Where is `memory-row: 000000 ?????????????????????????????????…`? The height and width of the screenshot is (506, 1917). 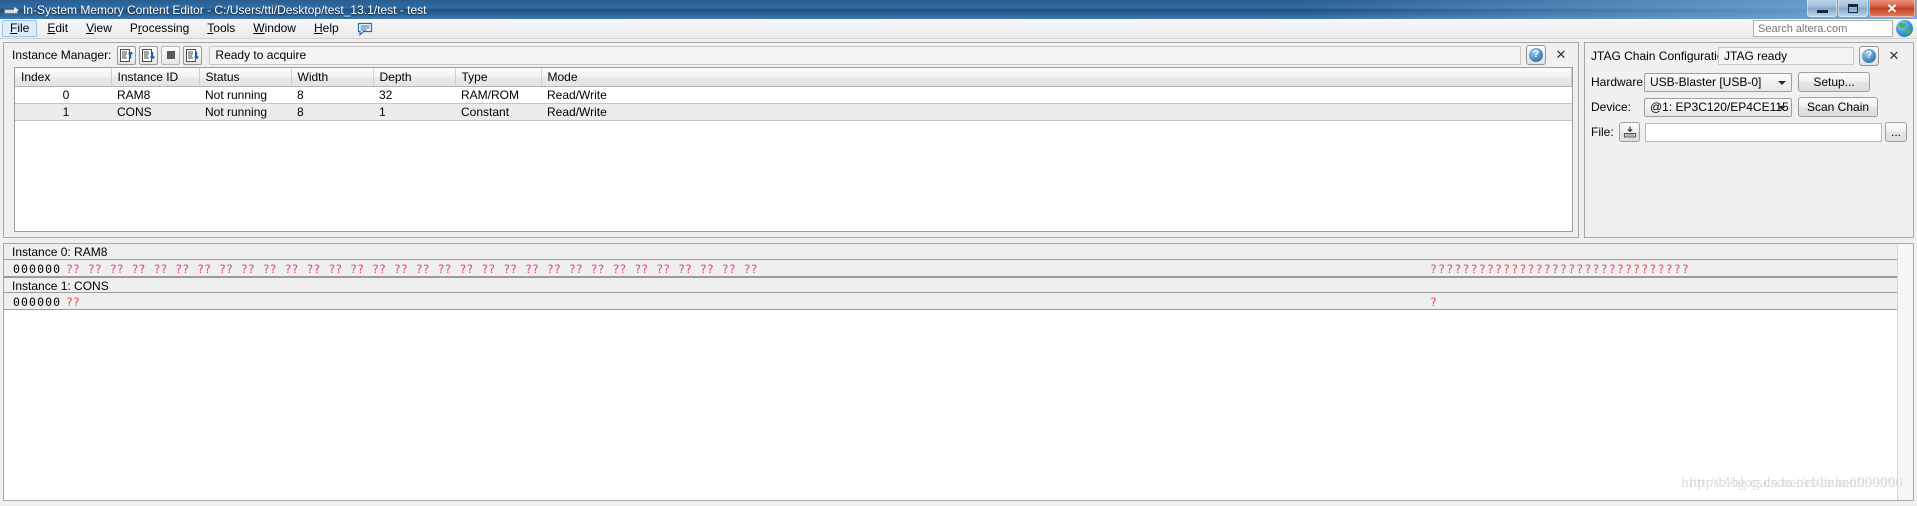 memory-row: 000000 ?????????????????????????????????… is located at coordinates (958, 268).